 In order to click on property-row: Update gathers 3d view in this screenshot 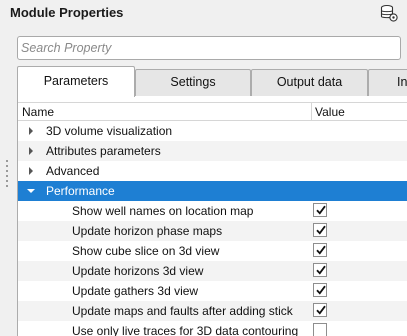, I will do `click(212, 291)`.